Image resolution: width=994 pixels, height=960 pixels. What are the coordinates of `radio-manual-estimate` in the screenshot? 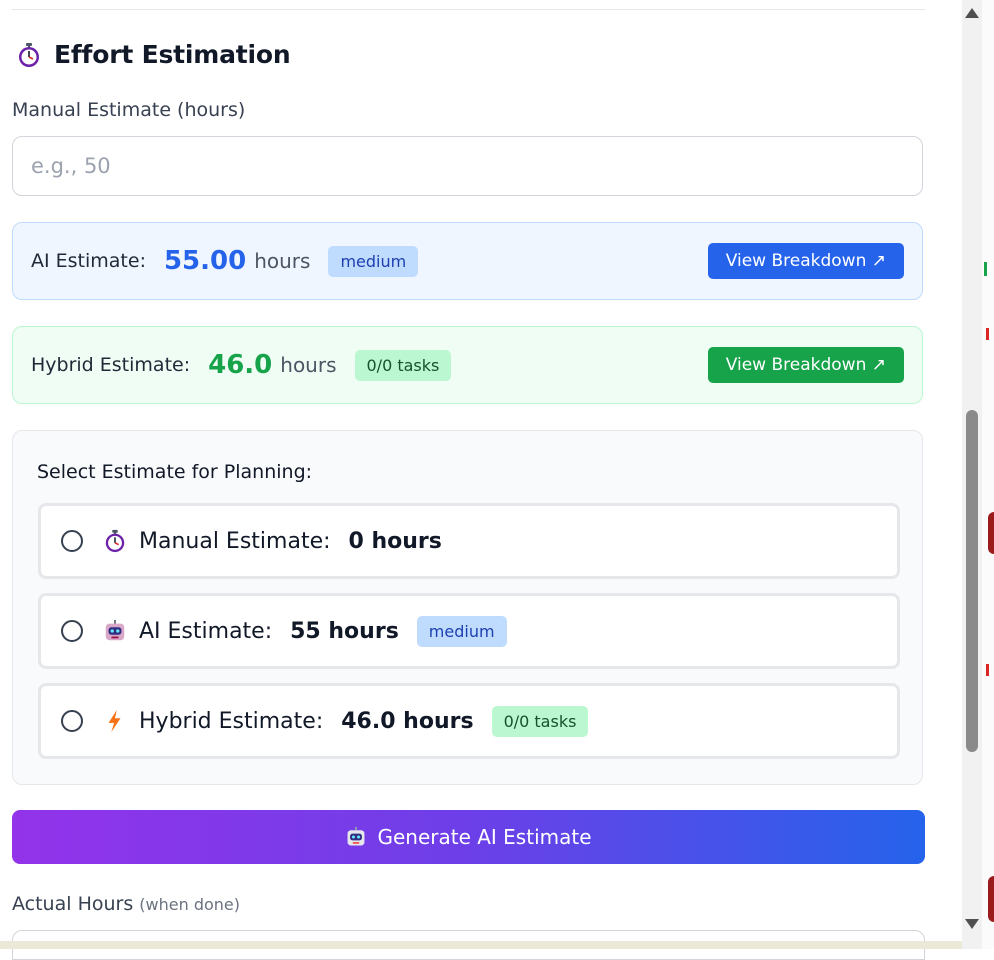 It's located at (72, 541).